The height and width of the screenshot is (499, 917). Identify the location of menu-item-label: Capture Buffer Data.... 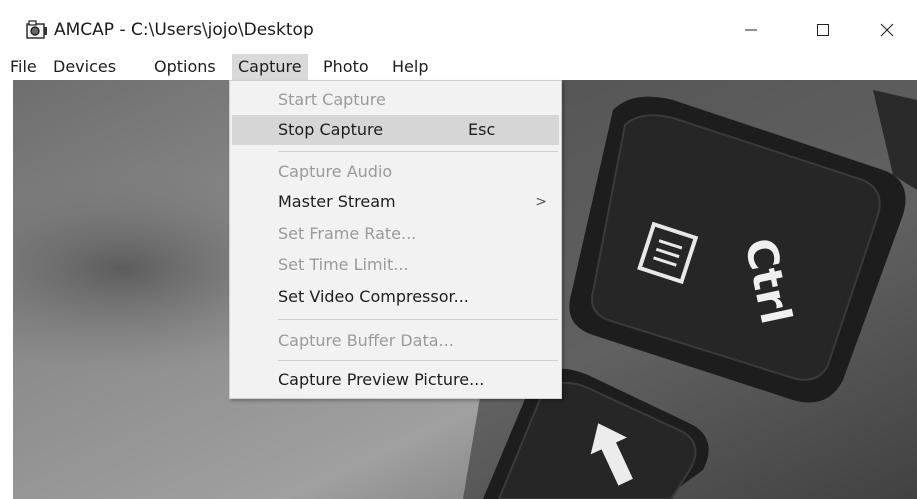
(366, 340).